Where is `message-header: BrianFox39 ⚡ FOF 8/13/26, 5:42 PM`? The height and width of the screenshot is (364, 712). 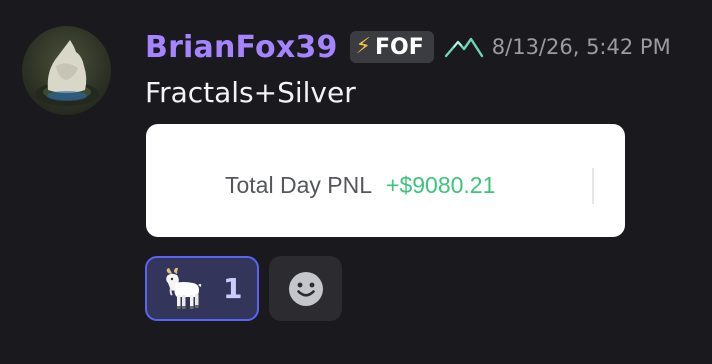 message-header: BrianFox39 ⚡ FOF 8/13/26, 5:42 PM is located at coordinates (408, 47).